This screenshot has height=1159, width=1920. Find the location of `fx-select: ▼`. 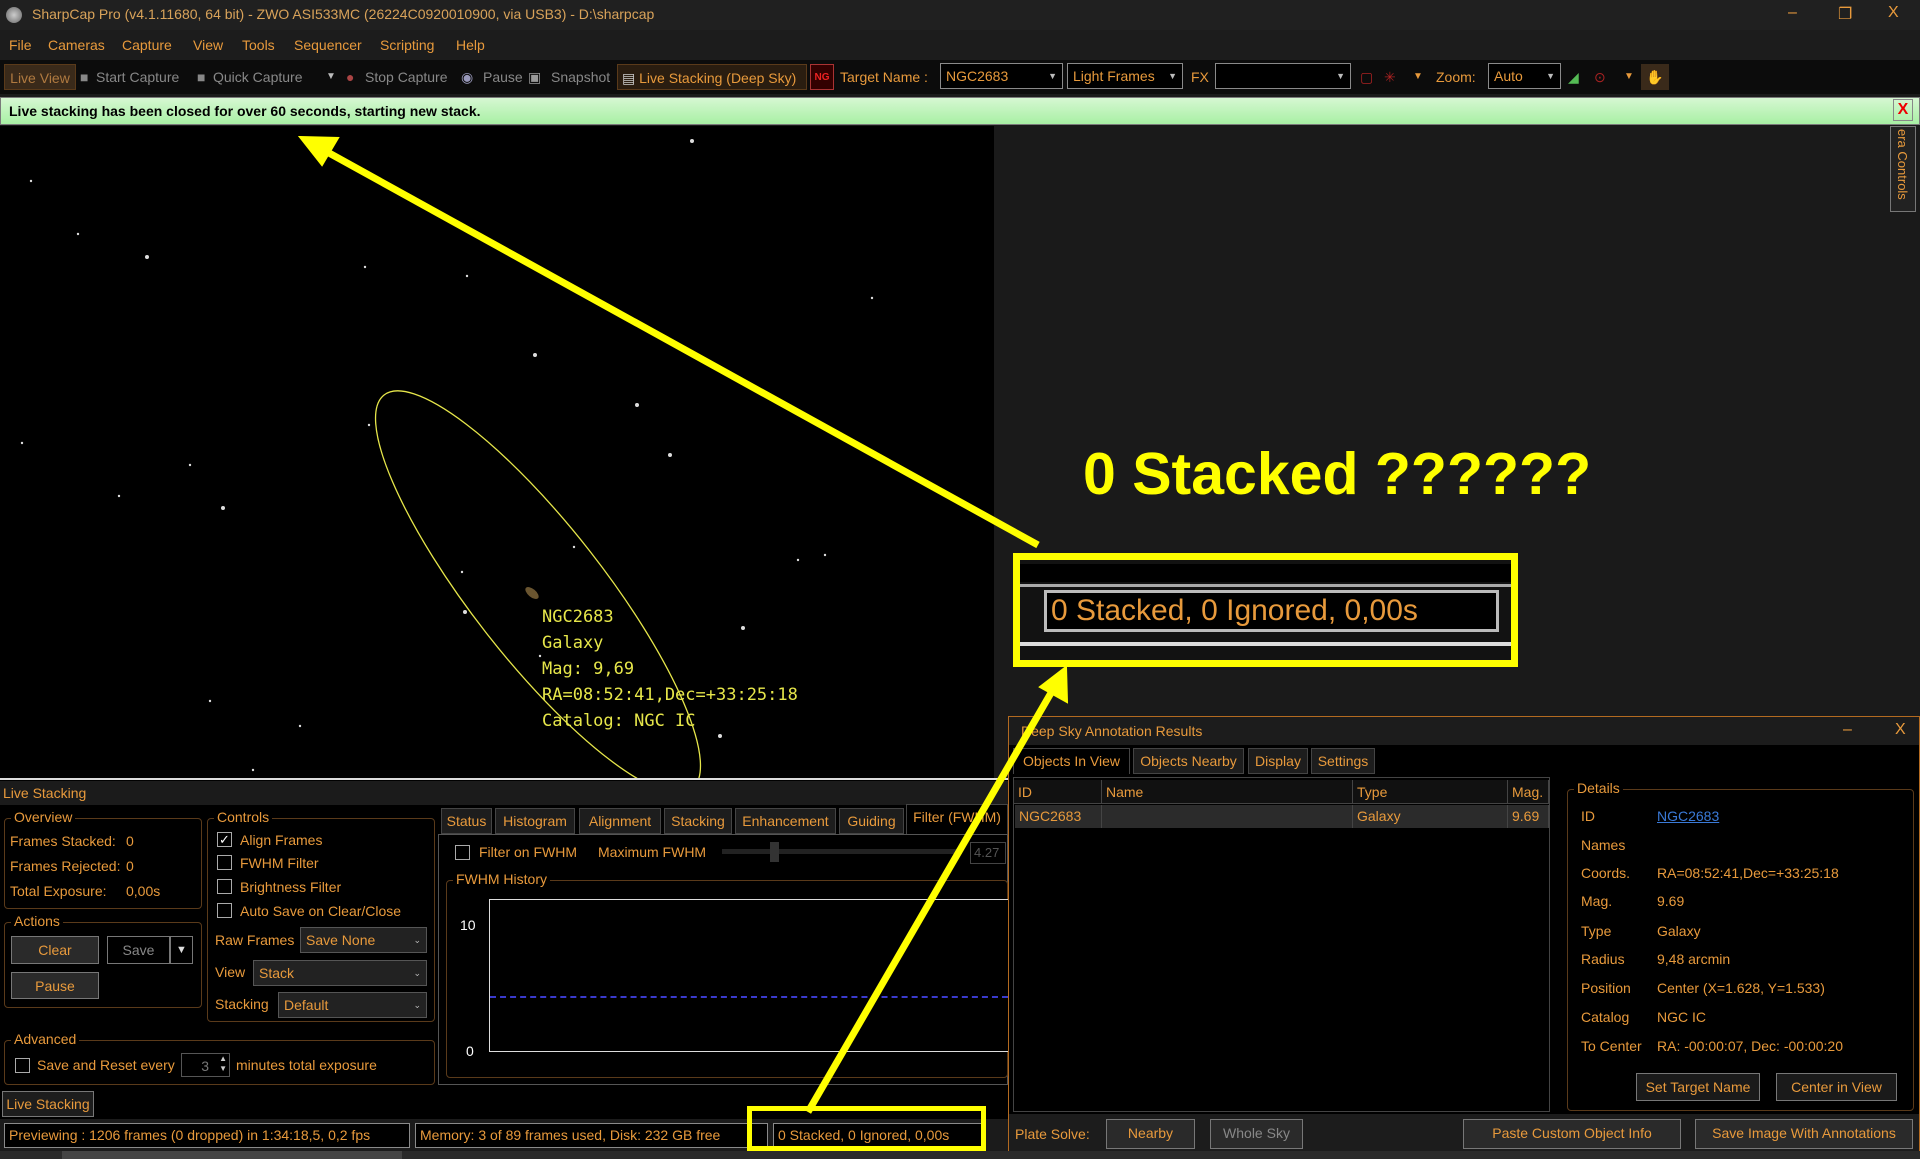

fx-select: ▼ is located at coordinates (1283, 76).